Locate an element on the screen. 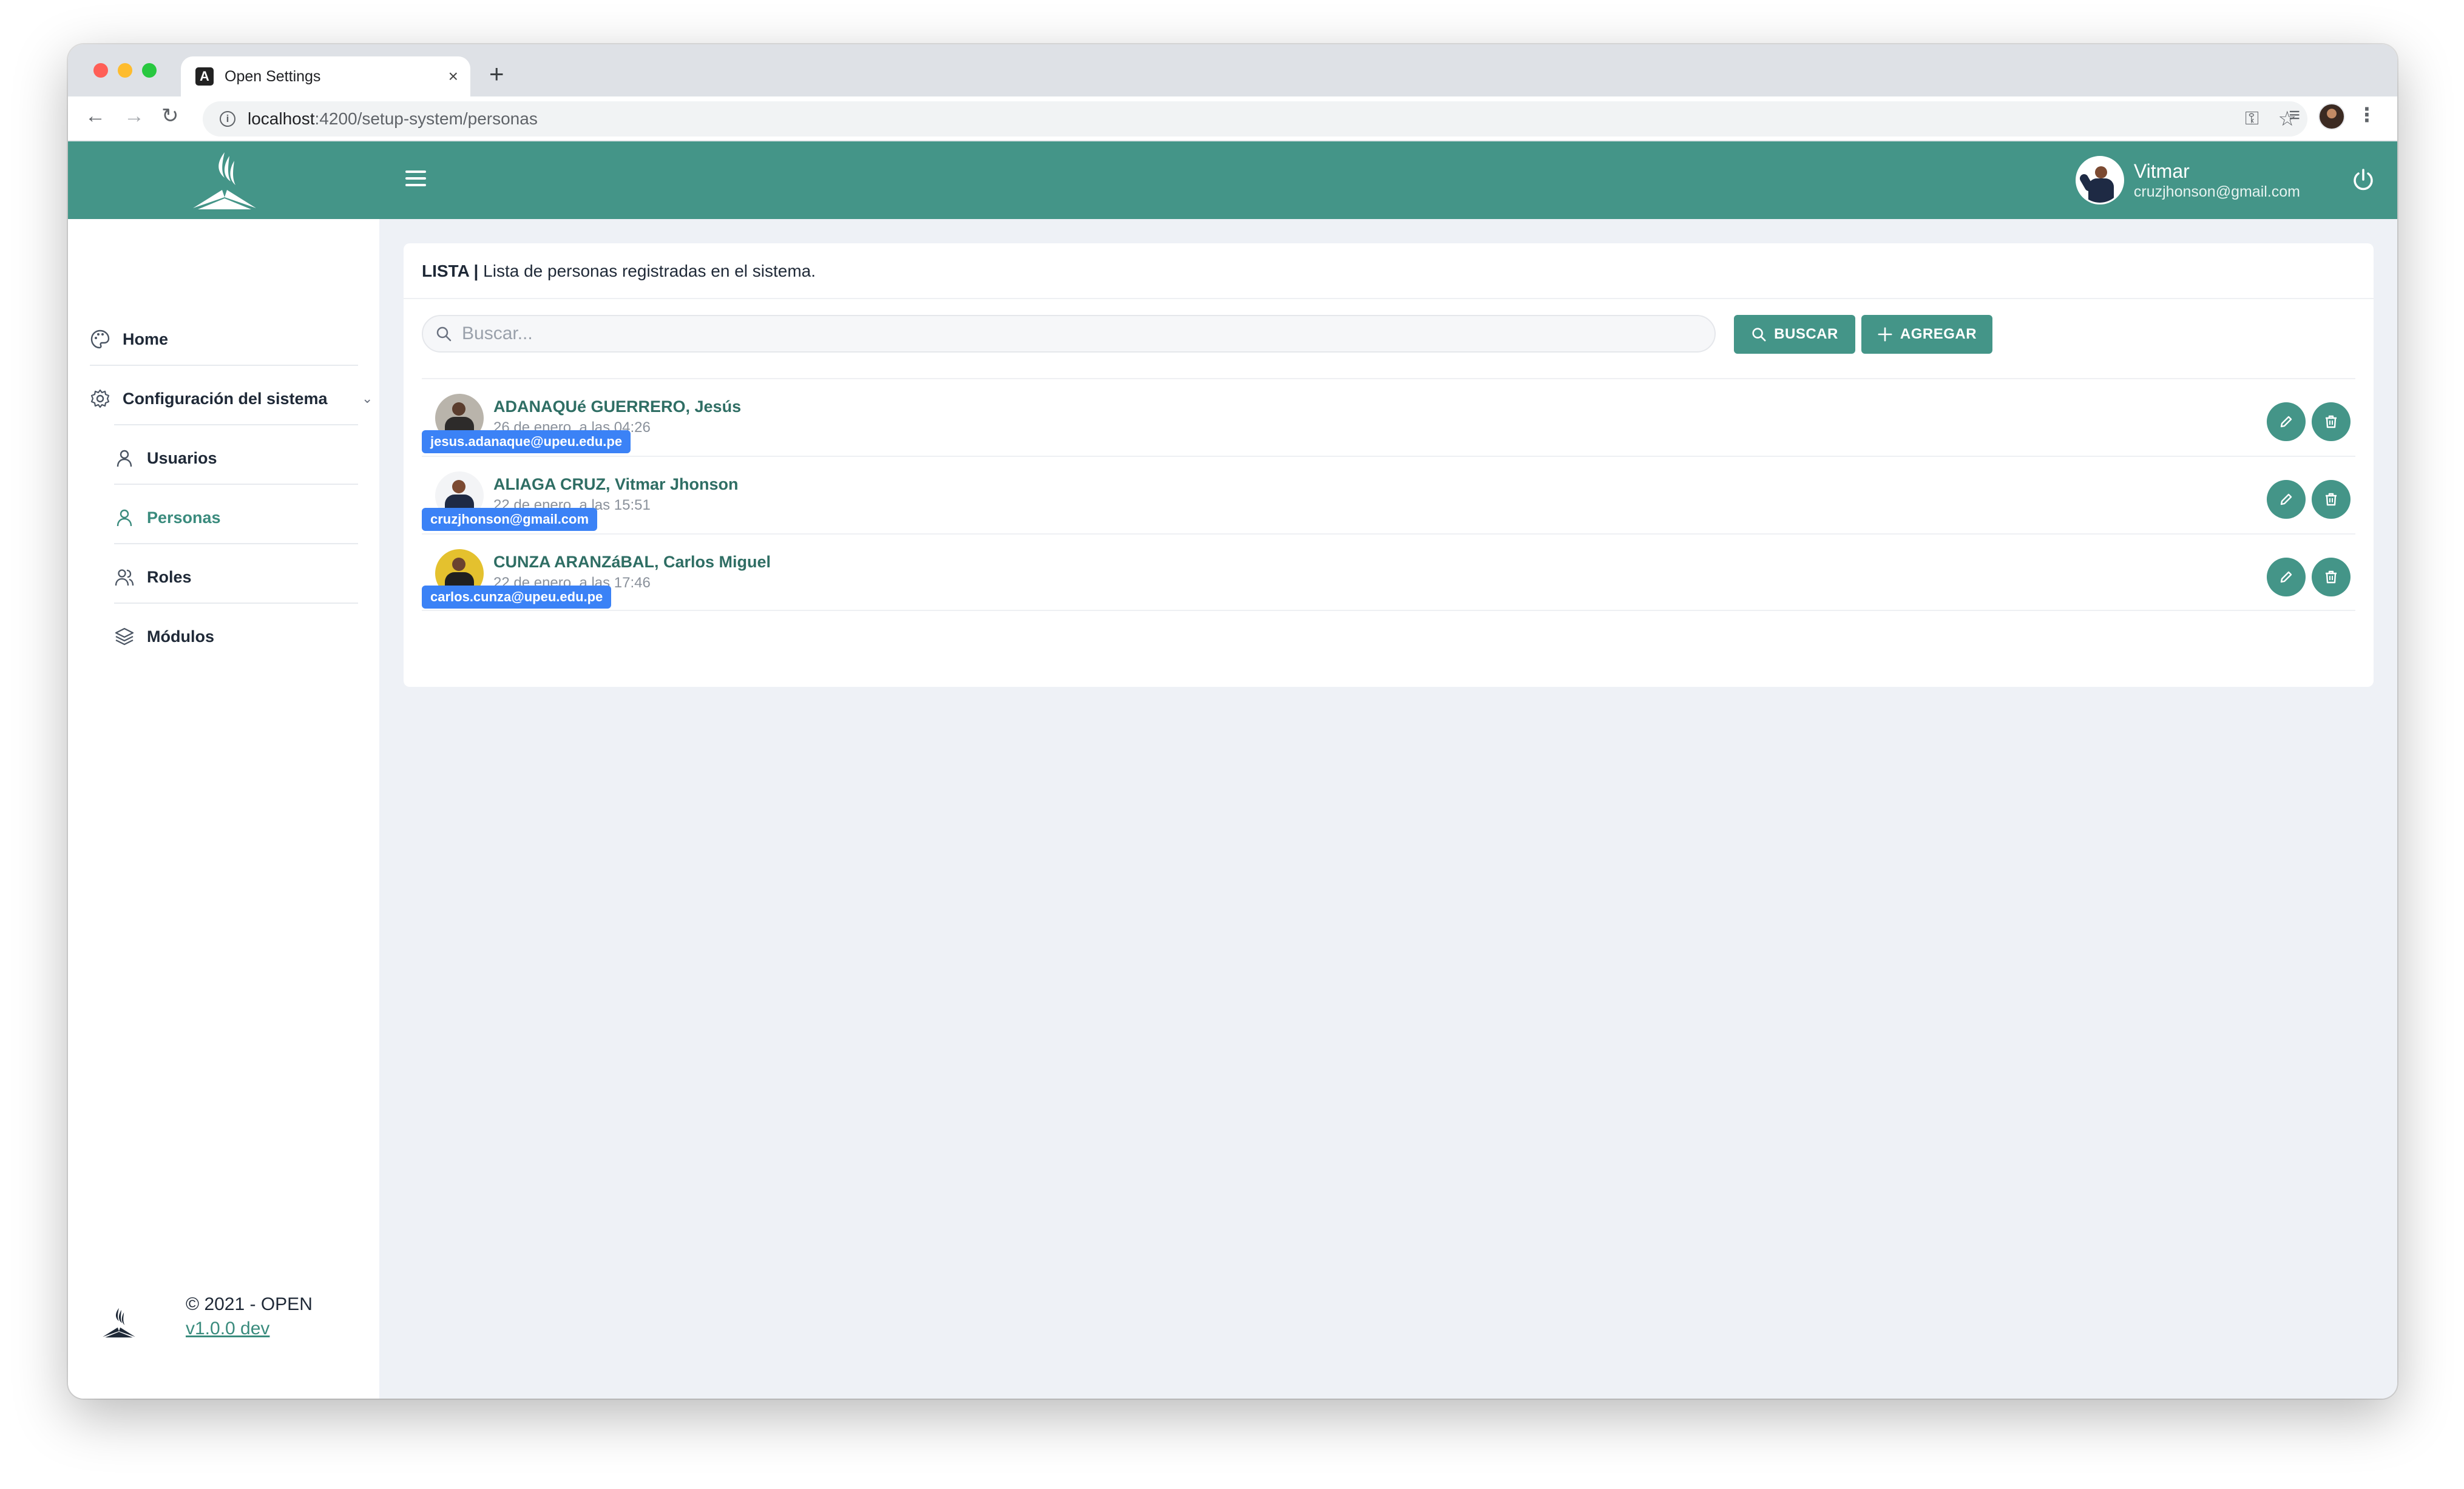 This screenshot has width=2464, height=1489. forward-icon: → is located at coordinates (134, 116).